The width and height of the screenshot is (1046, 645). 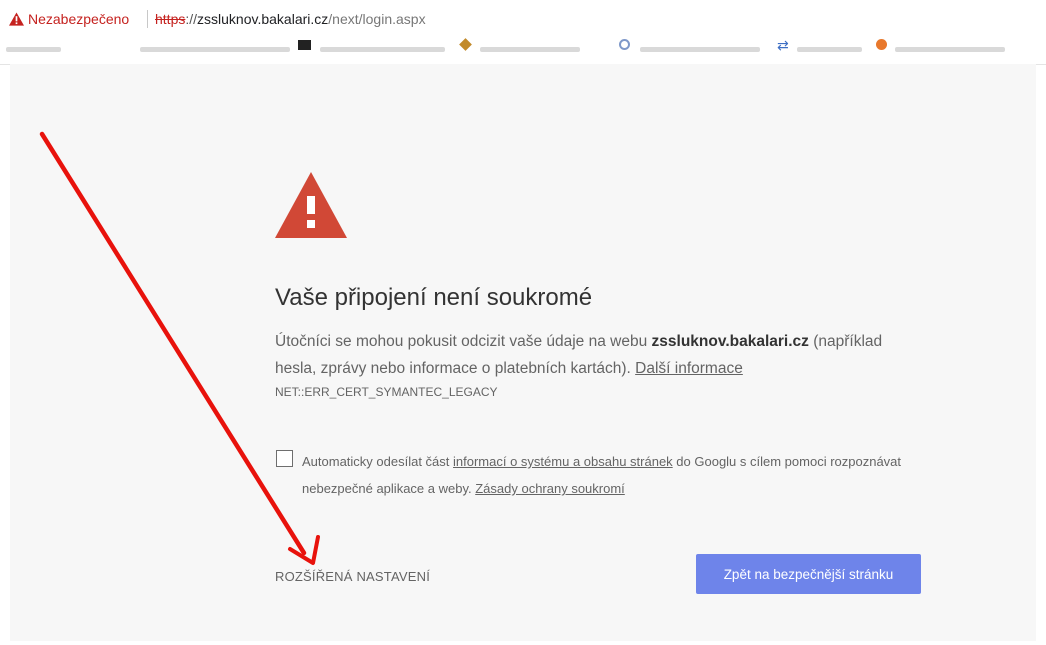 What do you see at coordinates (563, 461) in the screenshot?
I see `system-info-link: informací o systému a obsahu stránek` at bounding box center [563, 461].